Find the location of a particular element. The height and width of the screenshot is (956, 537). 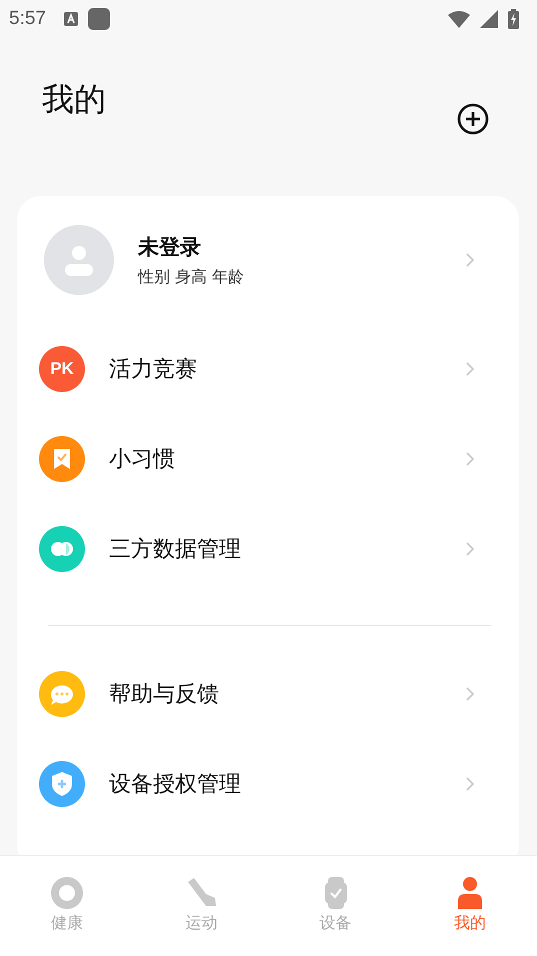

menu-item: 设备授权管理 is located at coordinates (287, 784).